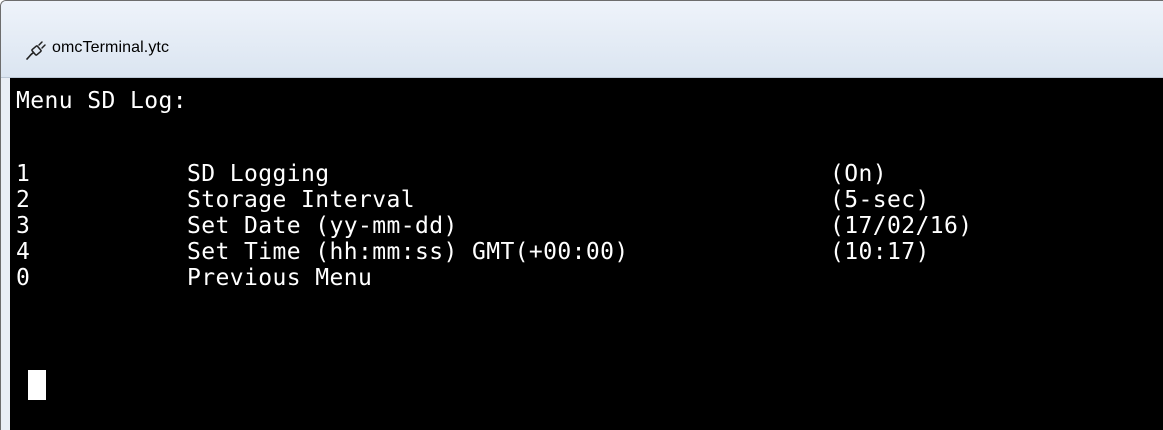  What do you see at coordinates (23, 200) in the screenshot?
I see `option-key: 2` at bounding box center [23, 200].